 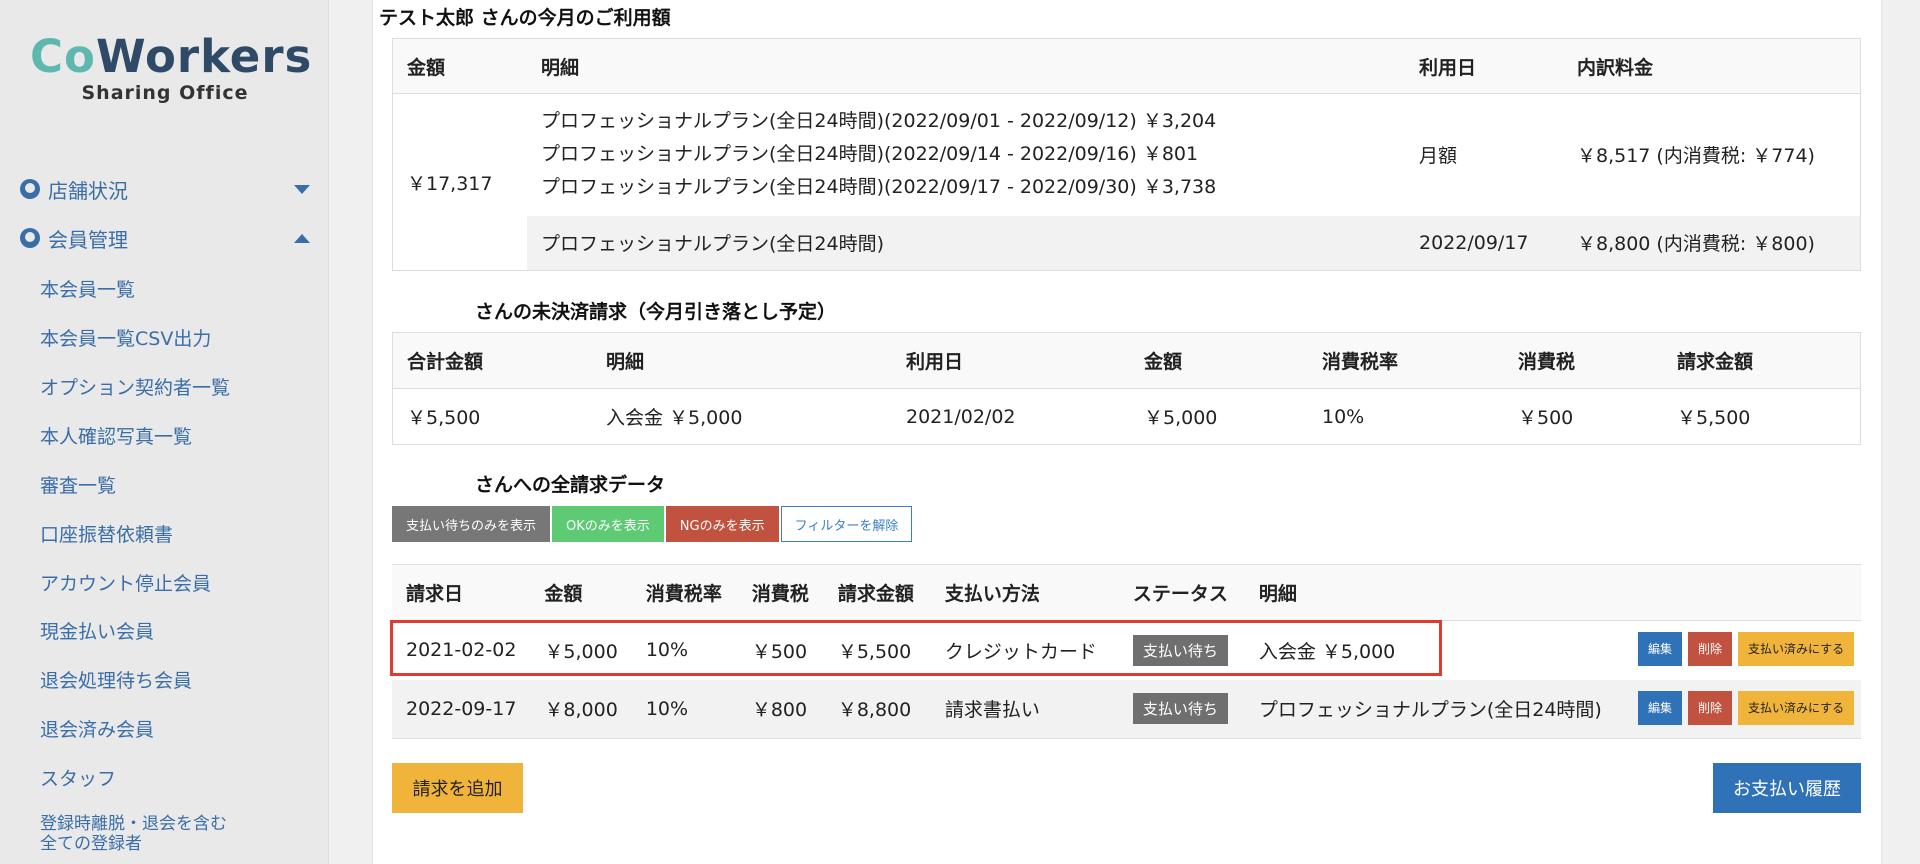 I want to click on clear-filter-button: フィルターを解除, so click(x=846, y=524).